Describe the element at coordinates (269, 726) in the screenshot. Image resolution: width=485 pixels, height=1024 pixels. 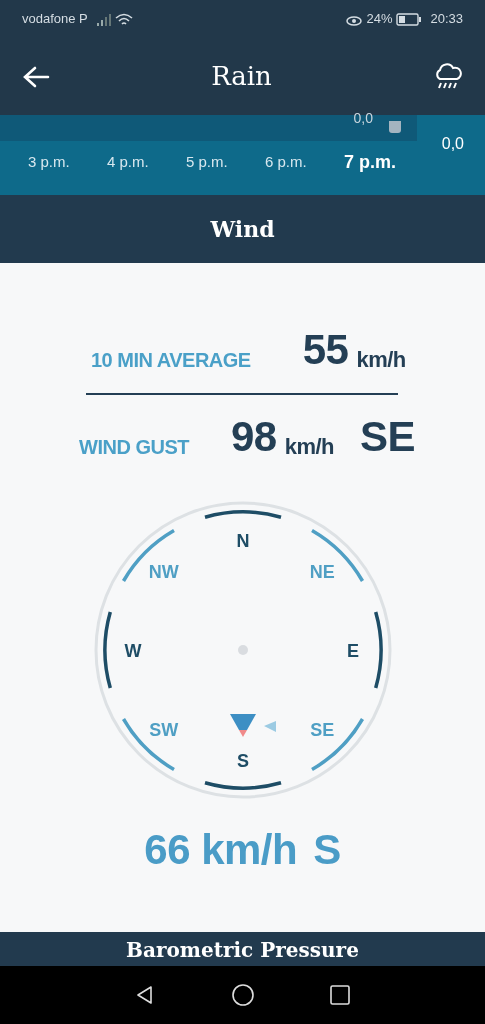
I see `gust-direction-marker` at that location.